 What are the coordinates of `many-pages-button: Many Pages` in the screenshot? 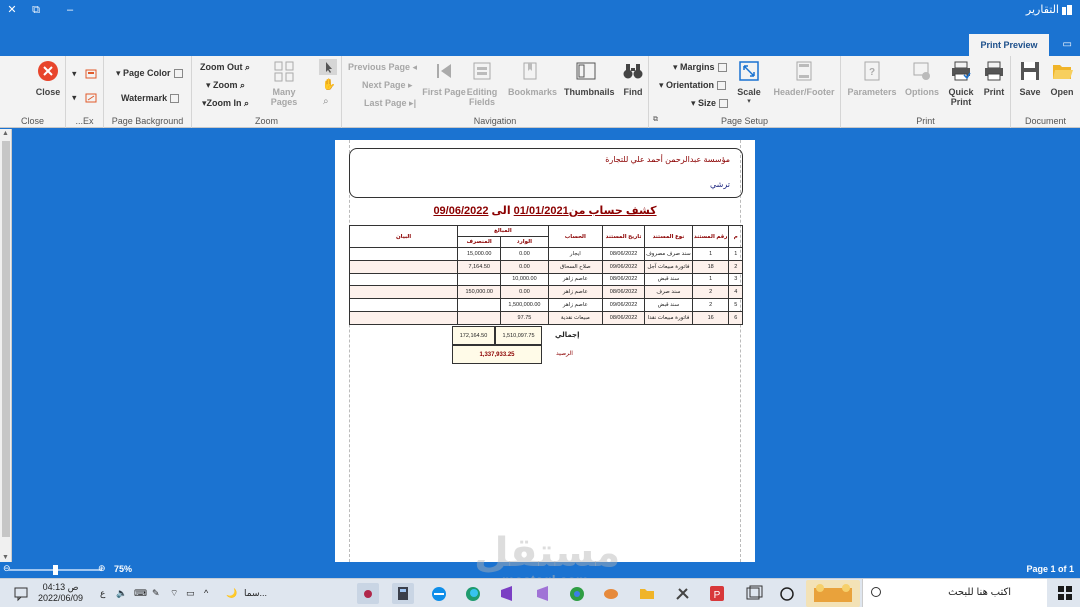 It's located at (284, 83).